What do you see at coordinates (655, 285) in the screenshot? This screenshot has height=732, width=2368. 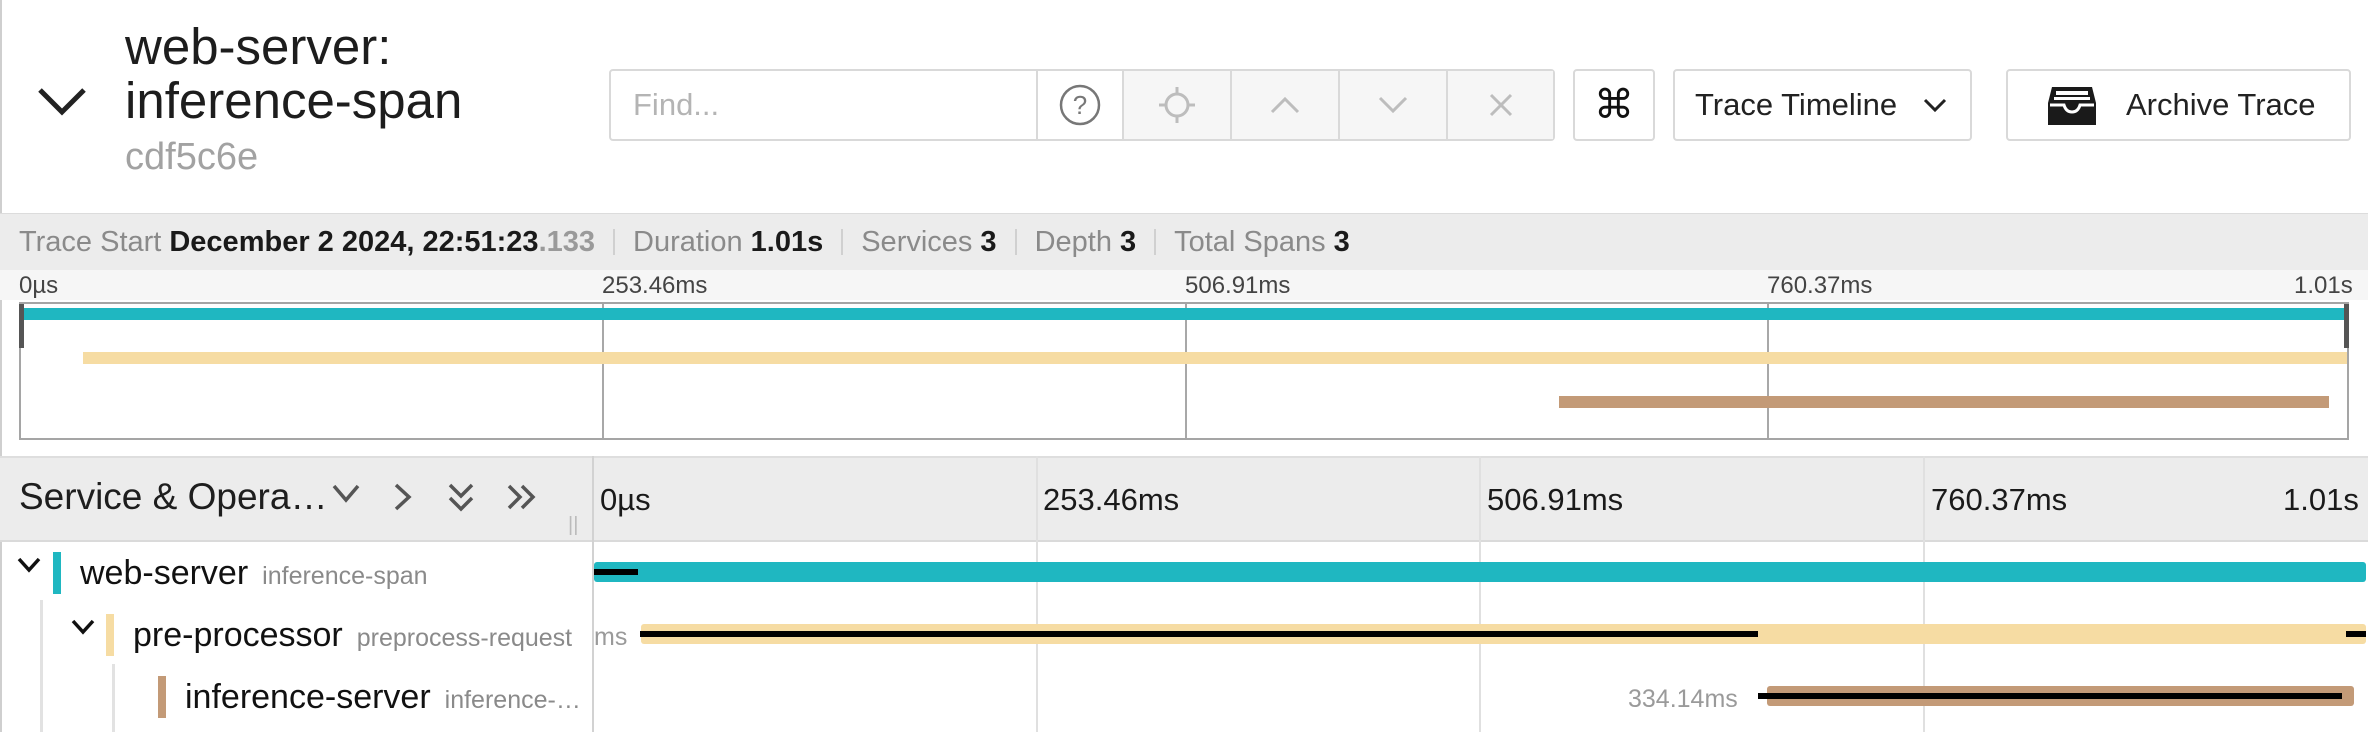 I see `minimap-tick: 253.46ms` at bounding box center [655, 285].